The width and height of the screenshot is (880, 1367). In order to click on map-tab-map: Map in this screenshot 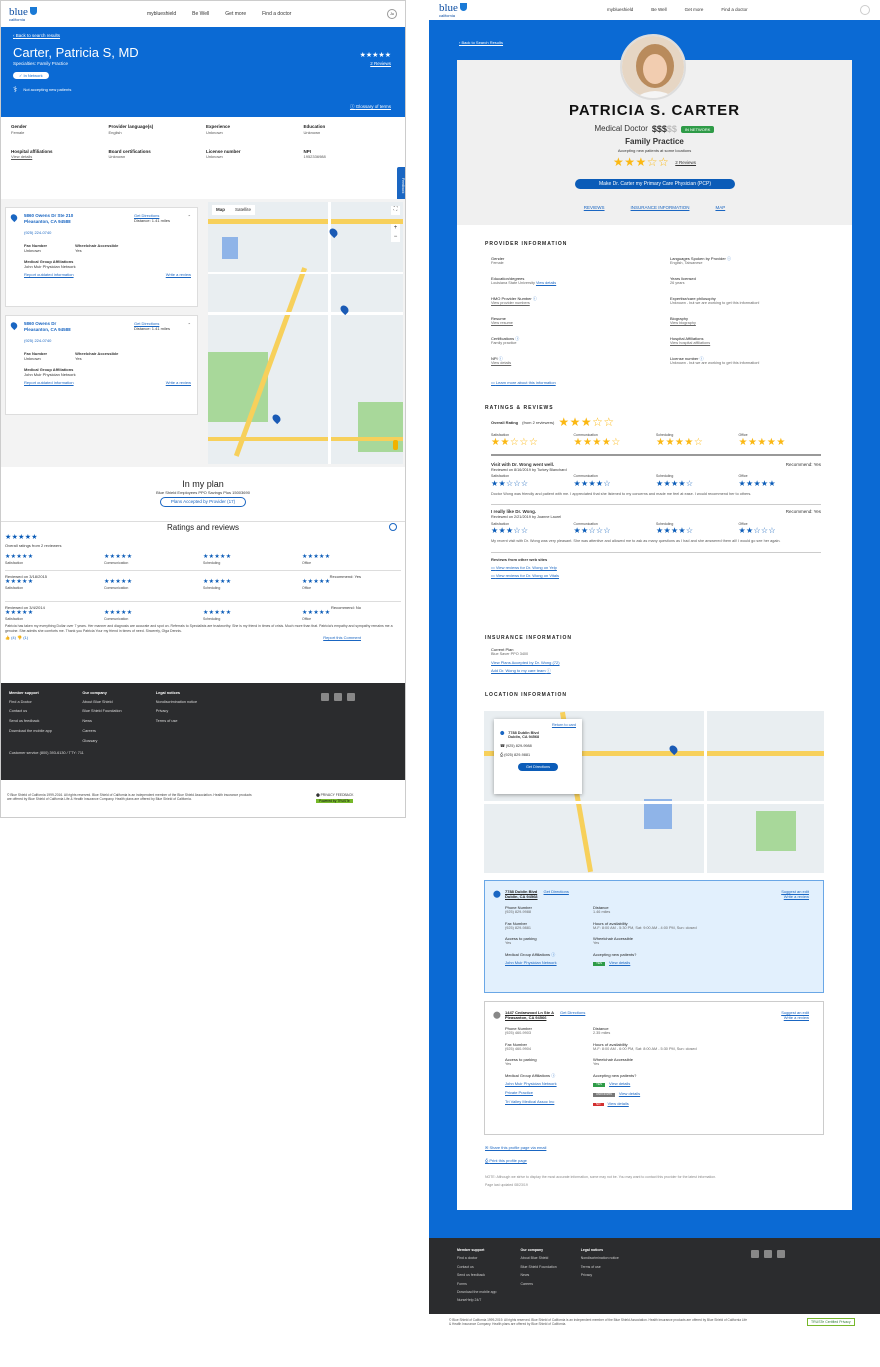, I will do `click(220, 210)`.